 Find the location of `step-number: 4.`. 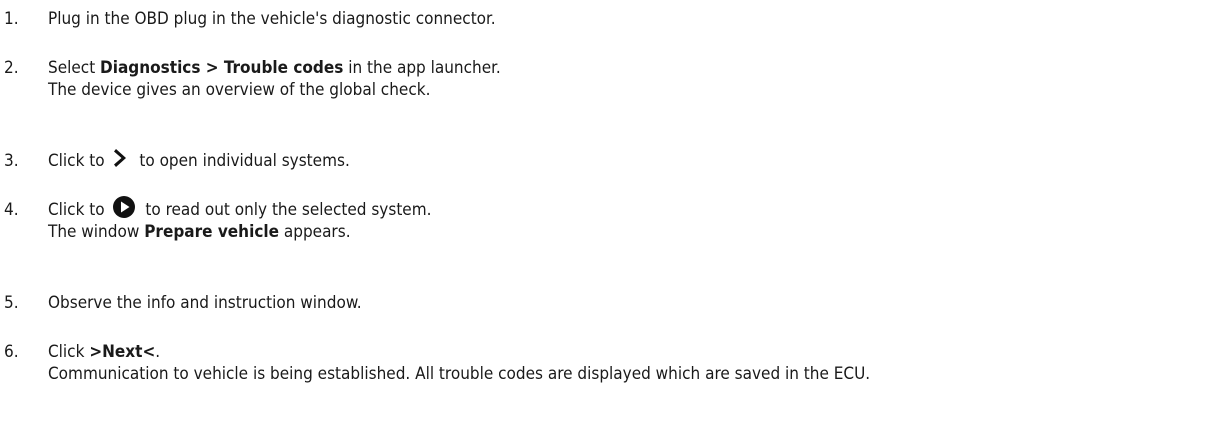

step-number: 4. is located at coordinates (11, 210).